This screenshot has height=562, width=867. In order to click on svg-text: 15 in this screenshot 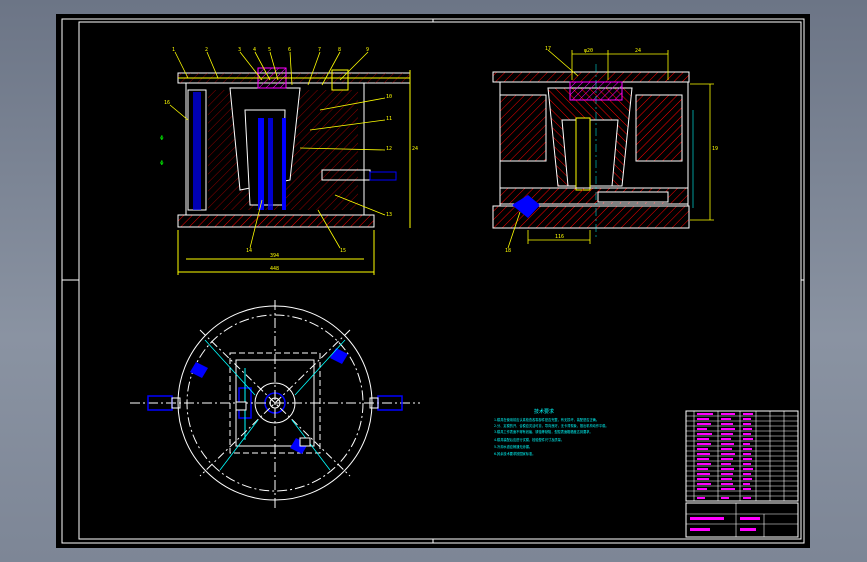, I will do `click(343, 251)`.